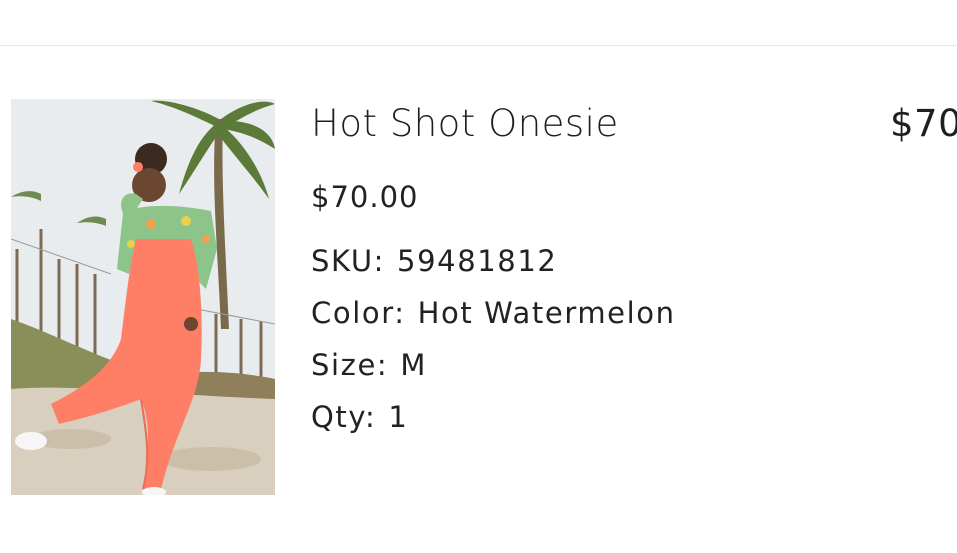 Image resolution: width=957 pixels, height=553 pixels. Describe the element at coordinates (358, 313) in the screenshot. I see `color-label: Color:` at that location.